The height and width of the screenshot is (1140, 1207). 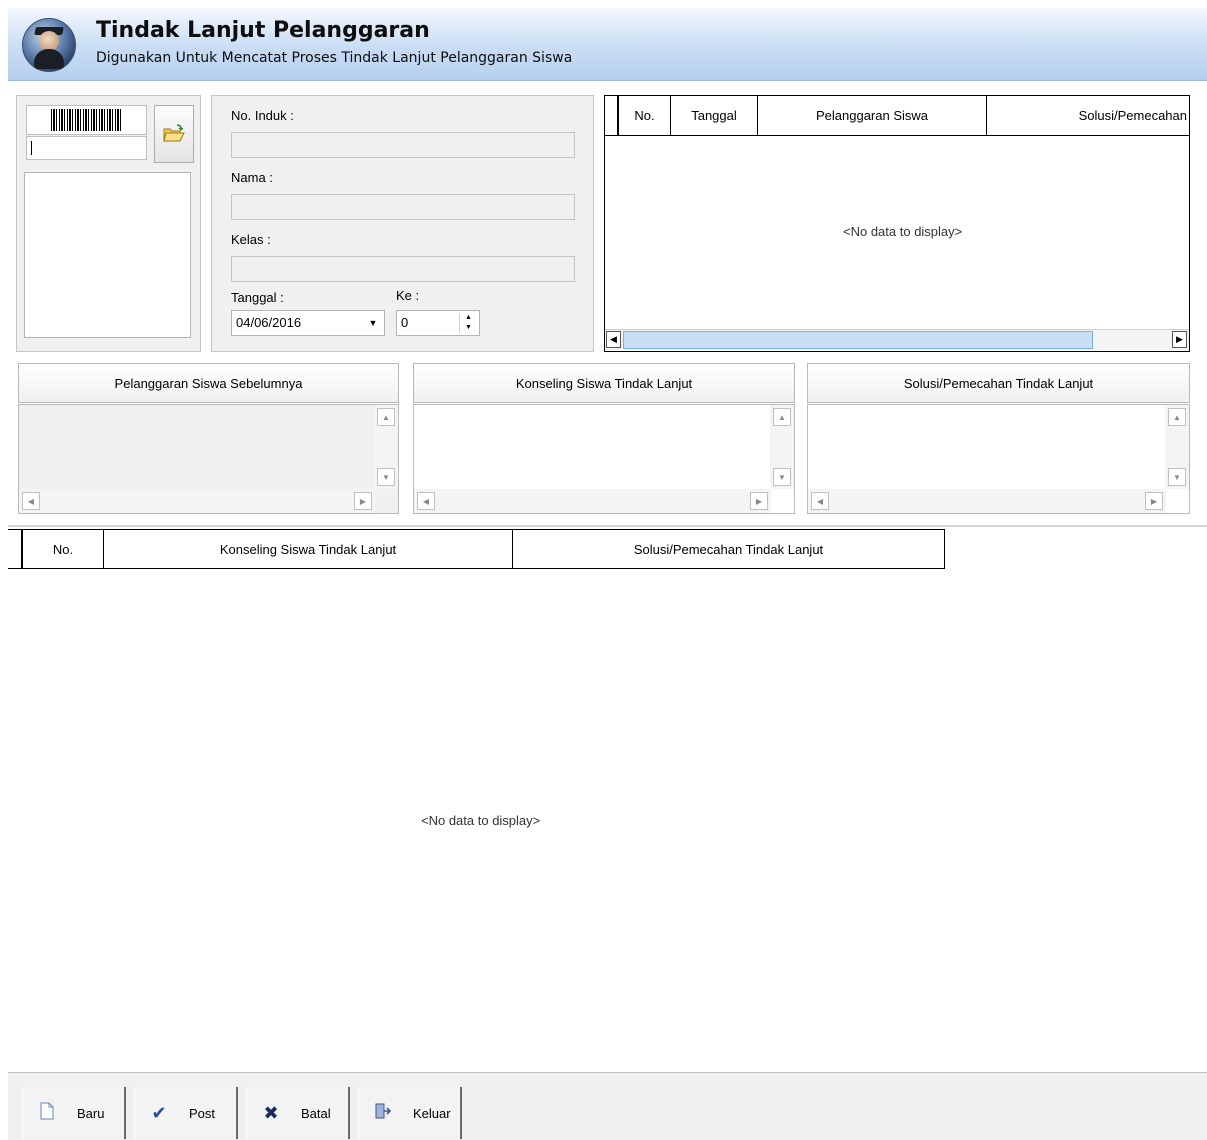 I want to click on counseling-memo: ▲ ▼ ◀ ▶, so click(x=604, y=459).